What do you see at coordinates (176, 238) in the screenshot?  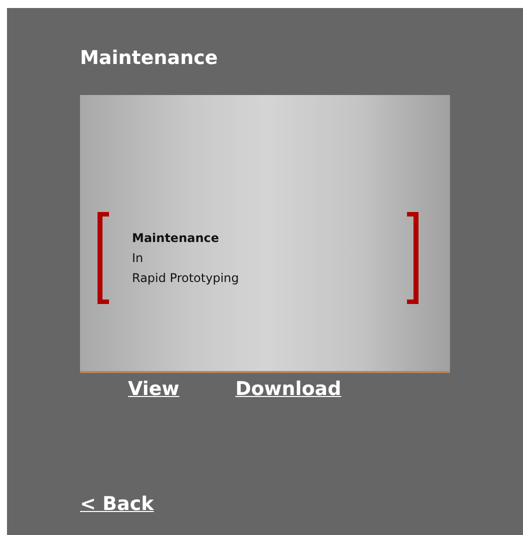 I see `slide-text: Maintenance` at bounding box center [176, 238].